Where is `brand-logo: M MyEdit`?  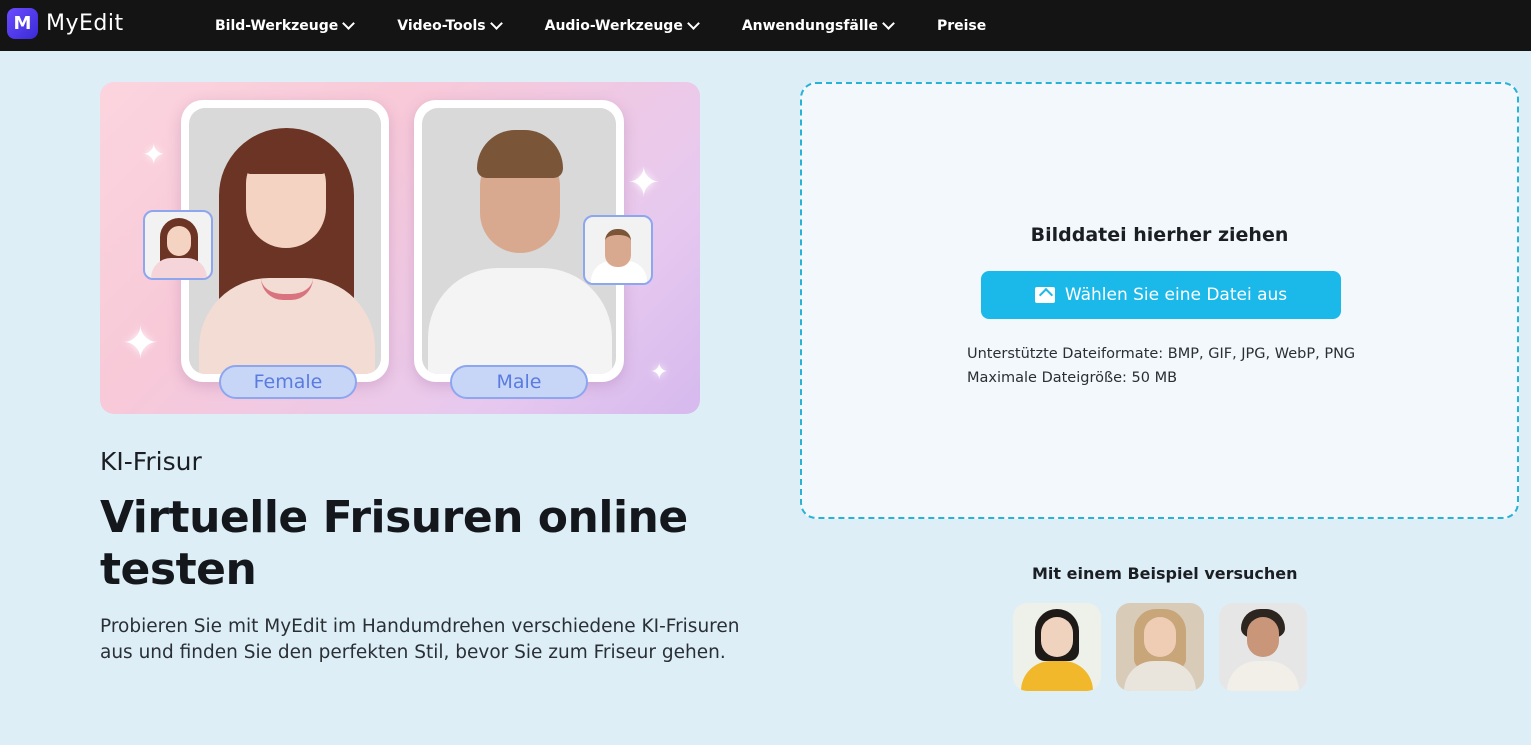 brand-logo: M MyEdit is located at coordinates (65, 23).